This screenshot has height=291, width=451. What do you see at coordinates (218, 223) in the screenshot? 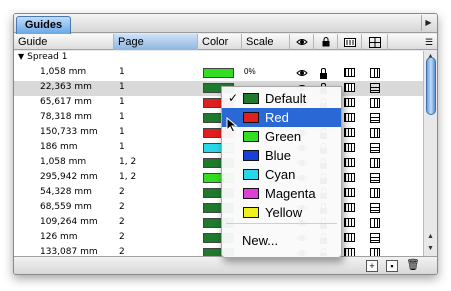
I see `table-row: 109,264 mm 2` at bounding box center [218, 223].